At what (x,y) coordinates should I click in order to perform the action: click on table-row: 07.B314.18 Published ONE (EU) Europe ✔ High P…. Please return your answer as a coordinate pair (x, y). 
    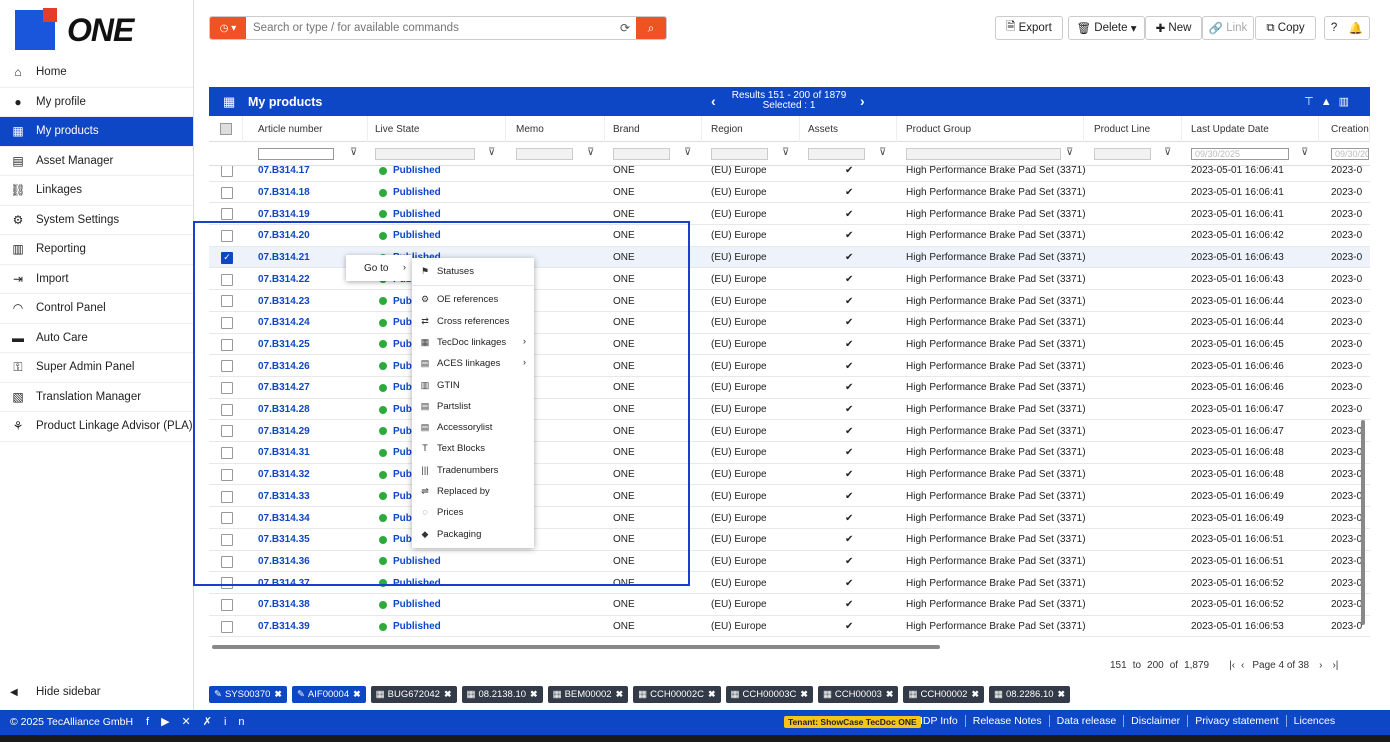
    Looking at the image, I should click on (789, 193).